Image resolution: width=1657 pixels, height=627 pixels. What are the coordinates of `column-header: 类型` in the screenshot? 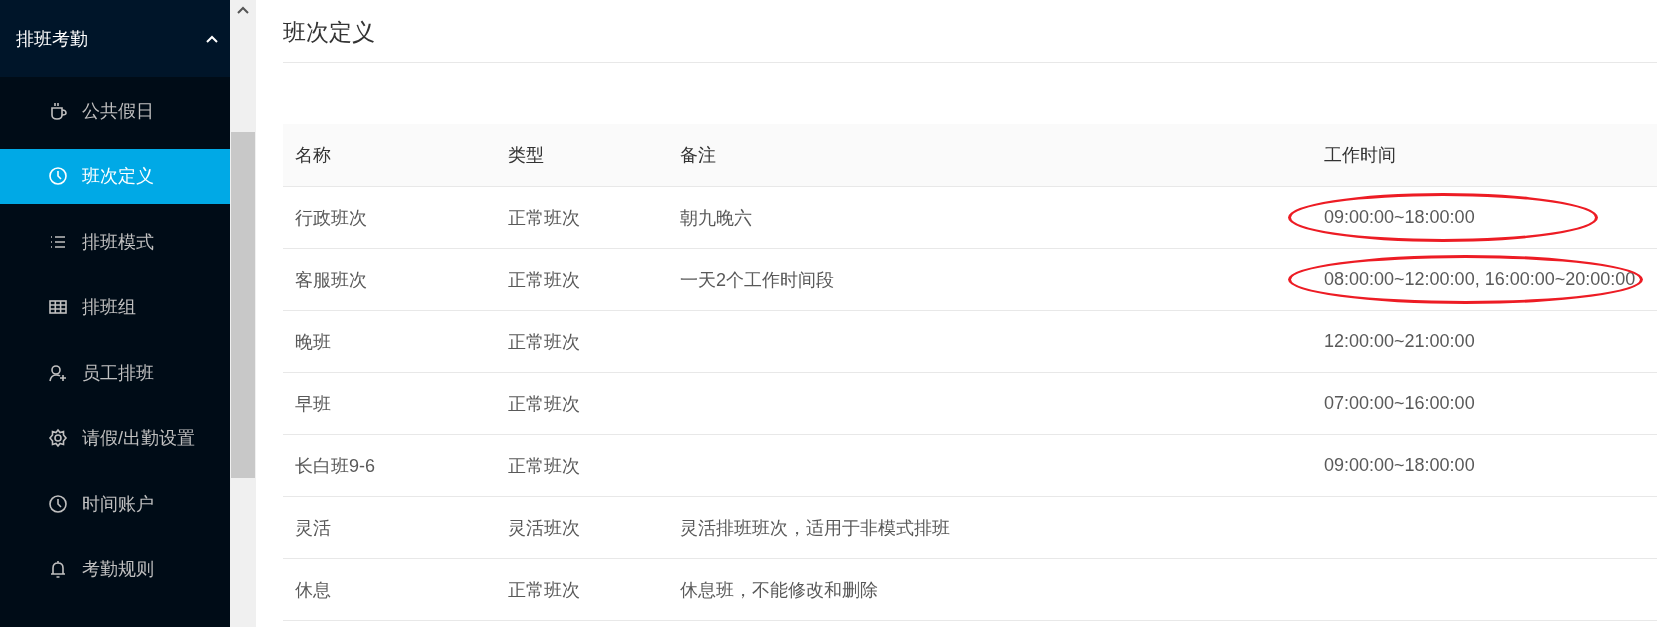 It's located at (526, 155).